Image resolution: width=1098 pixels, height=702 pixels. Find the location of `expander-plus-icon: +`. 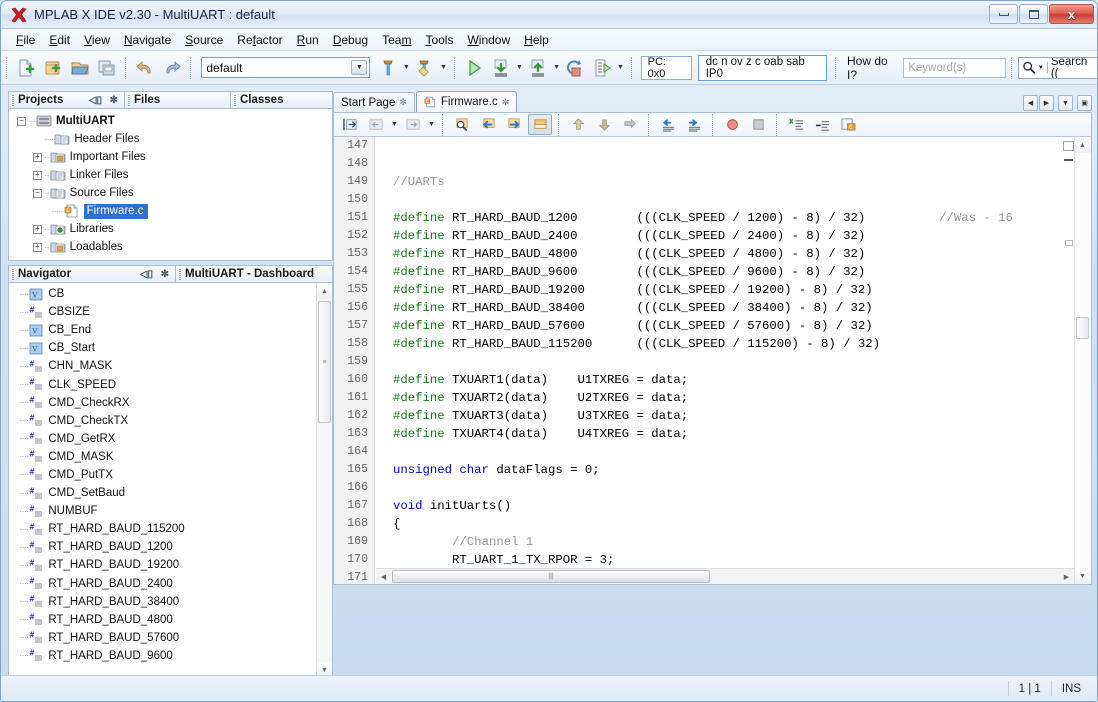

expander-plus-icon: + is located at coordinates (37, 157).